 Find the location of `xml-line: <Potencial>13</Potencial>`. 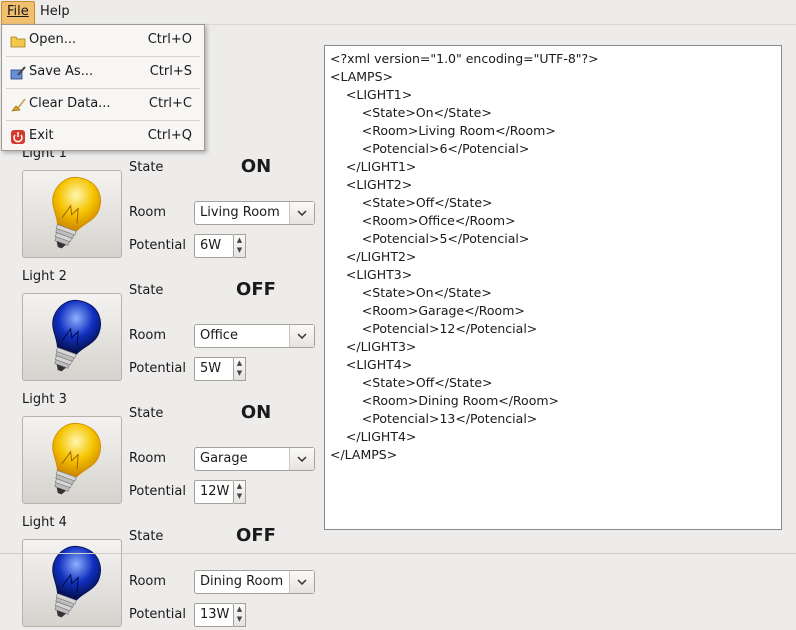

xml-line: <Potencial>13</Potencial> is located at coordinates (434, 418).